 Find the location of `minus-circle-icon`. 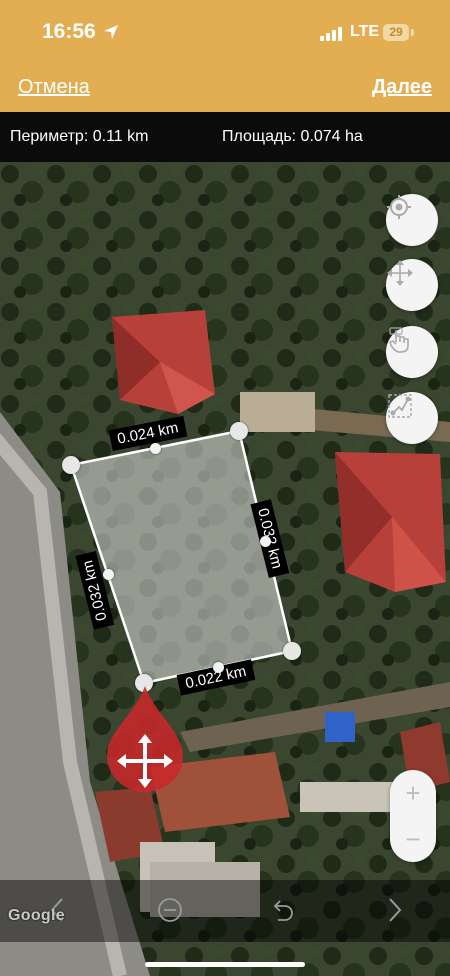

minus-circle-icon is located at coordinates (170, 910).